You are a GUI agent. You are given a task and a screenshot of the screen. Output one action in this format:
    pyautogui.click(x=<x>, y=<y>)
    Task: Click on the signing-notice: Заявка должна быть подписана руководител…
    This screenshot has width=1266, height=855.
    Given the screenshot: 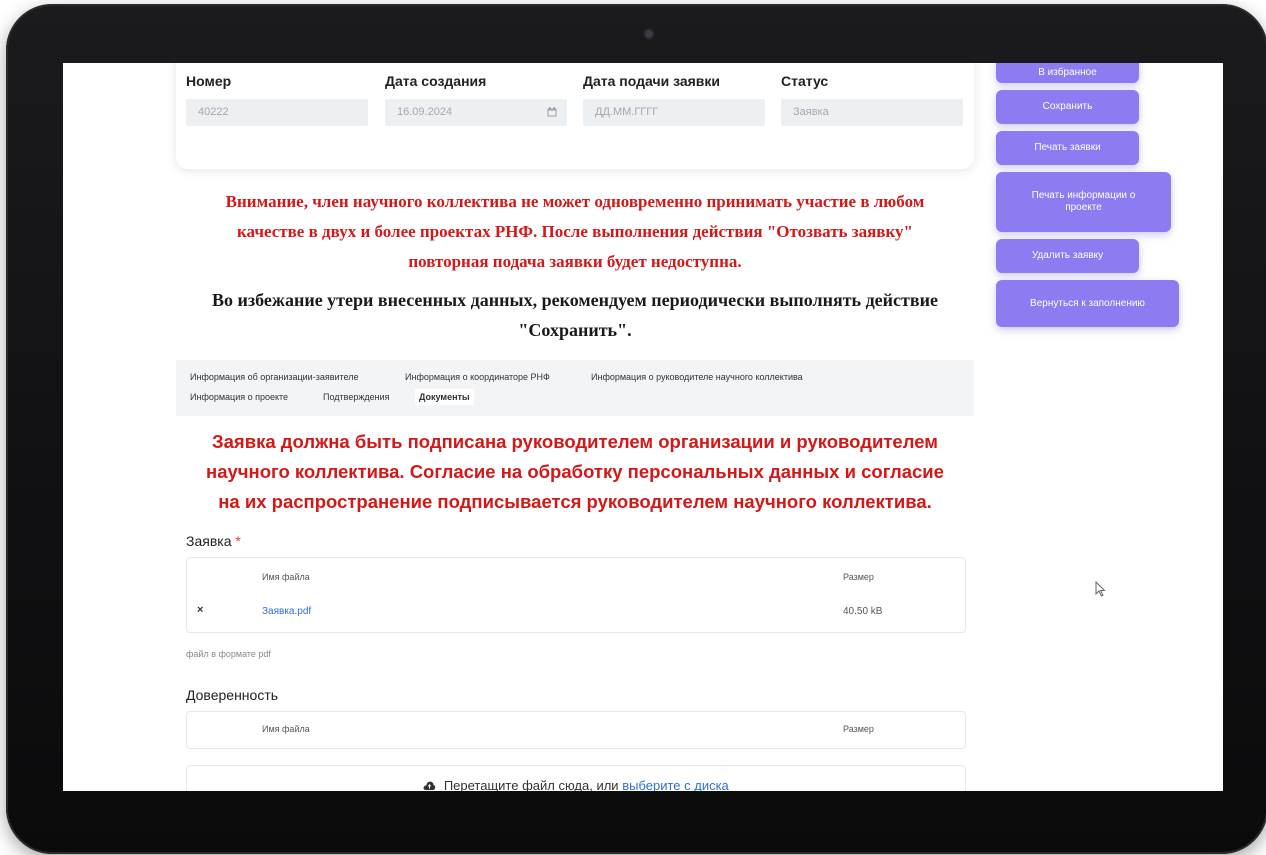 What is the action you would take?
    pyautogui.click(x=575, y=472)
    